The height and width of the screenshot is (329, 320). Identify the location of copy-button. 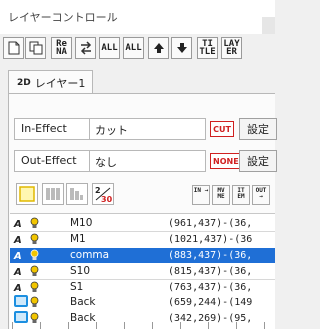
(35, 48).